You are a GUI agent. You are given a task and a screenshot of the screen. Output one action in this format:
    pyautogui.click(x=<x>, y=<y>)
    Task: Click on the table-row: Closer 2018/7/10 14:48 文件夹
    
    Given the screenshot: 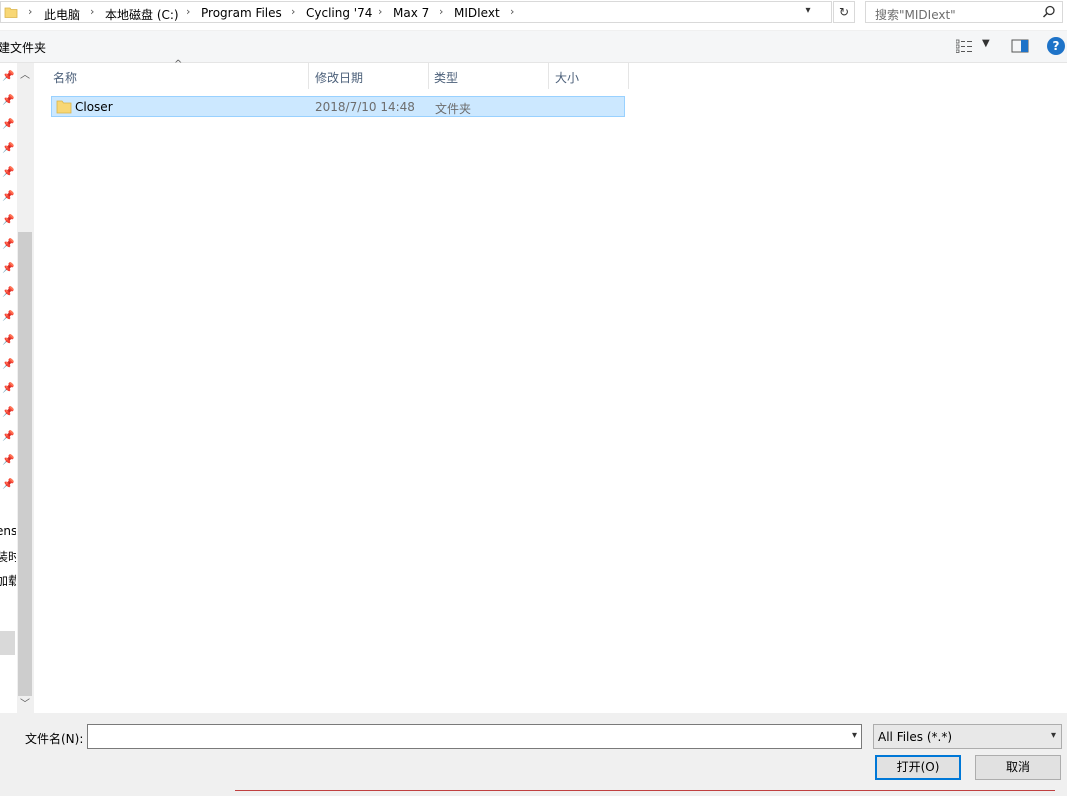 What is the action you would take?
    pyautogui.click(x=338, y=106)
    